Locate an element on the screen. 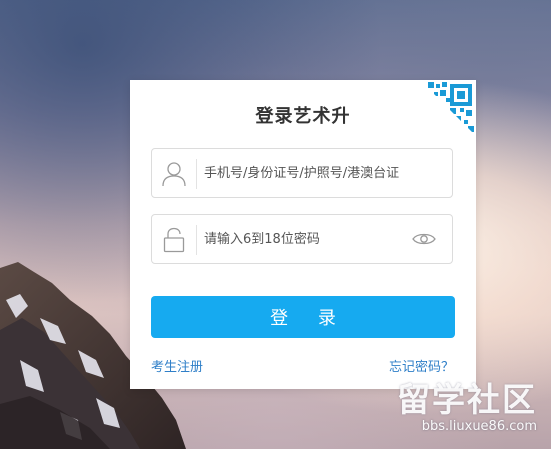 The width and height of the screenshot is (551, 449). account-field is located at coordinates (302, 173).